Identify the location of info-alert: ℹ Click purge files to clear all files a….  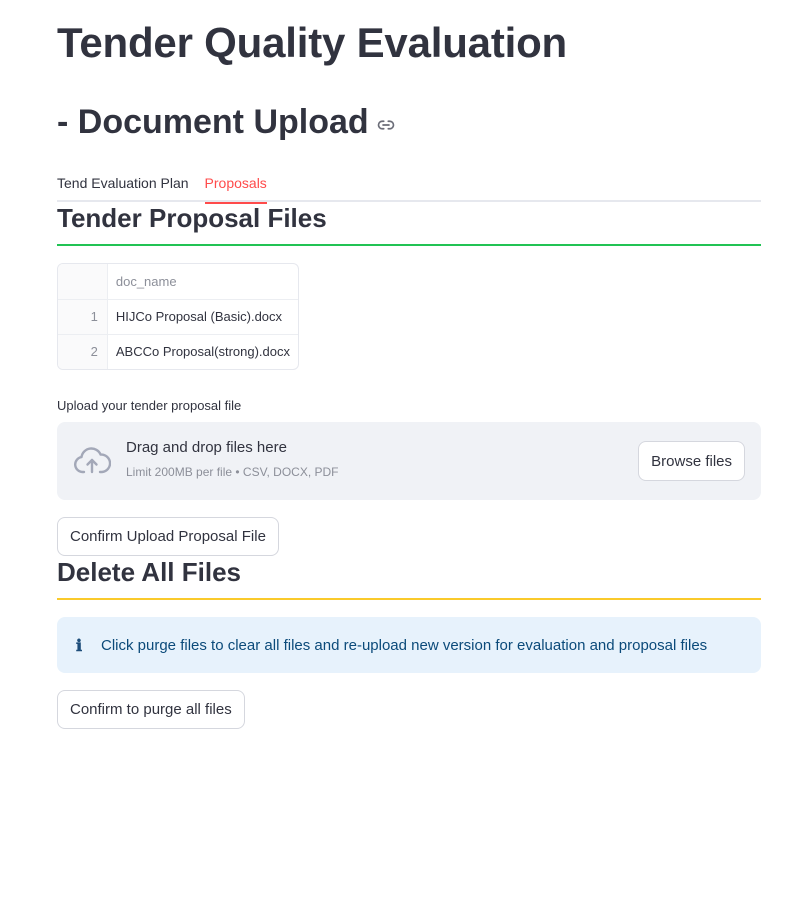
(409, 645).